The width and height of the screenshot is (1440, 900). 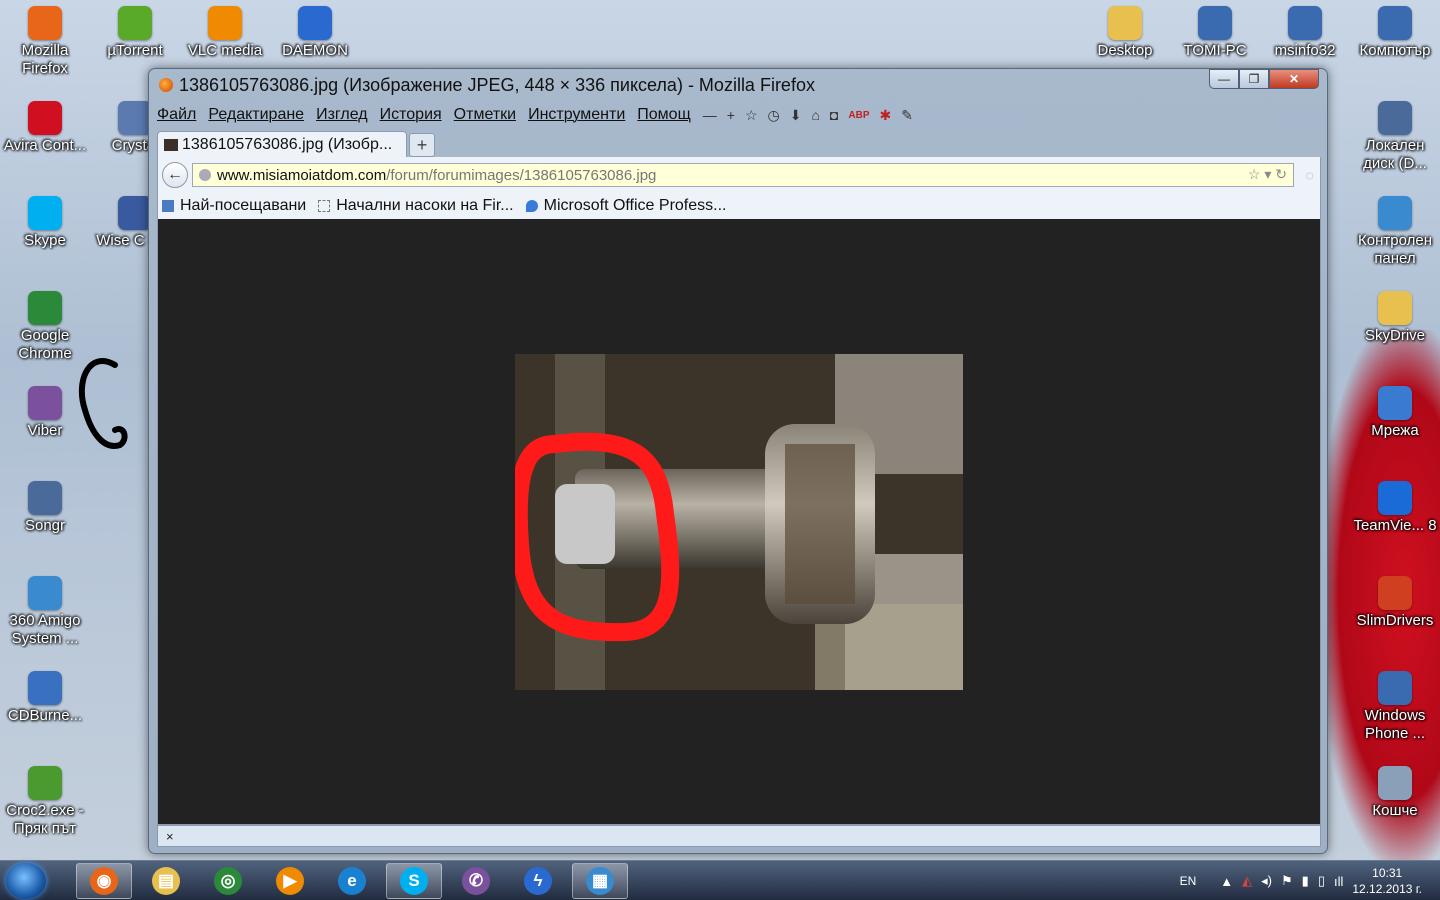 I want to click on viber-icon: ✆, so click(x=476, y=881).